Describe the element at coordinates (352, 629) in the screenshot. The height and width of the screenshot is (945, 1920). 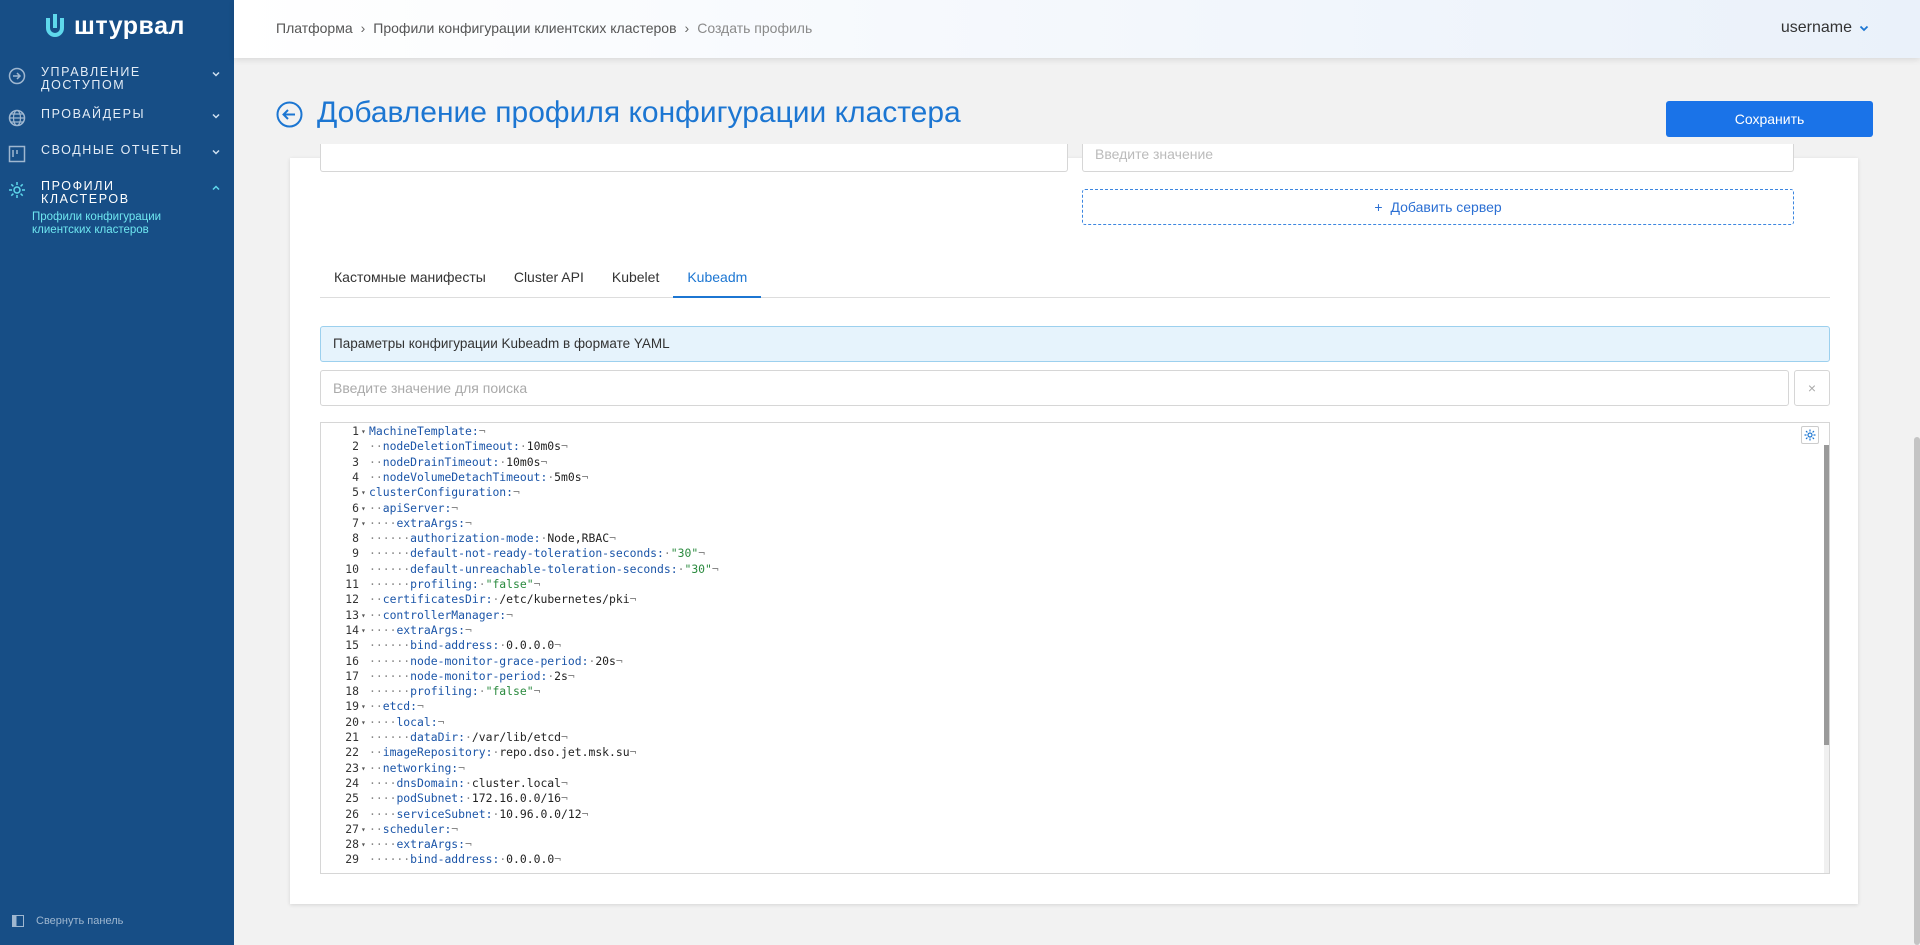
I see `line-number: 14` at that location.